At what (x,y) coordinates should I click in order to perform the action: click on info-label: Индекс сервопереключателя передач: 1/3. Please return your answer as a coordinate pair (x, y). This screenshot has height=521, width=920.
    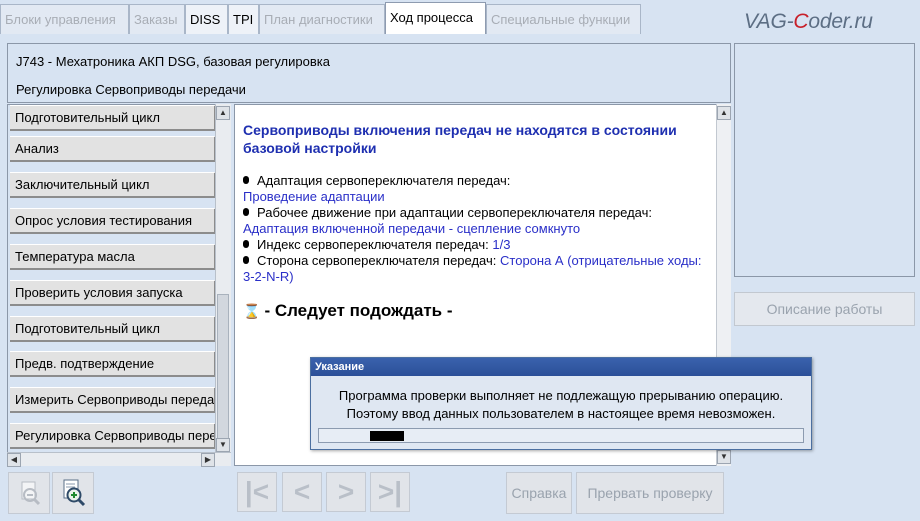
    Looking at the image, I should click on (376, 245).